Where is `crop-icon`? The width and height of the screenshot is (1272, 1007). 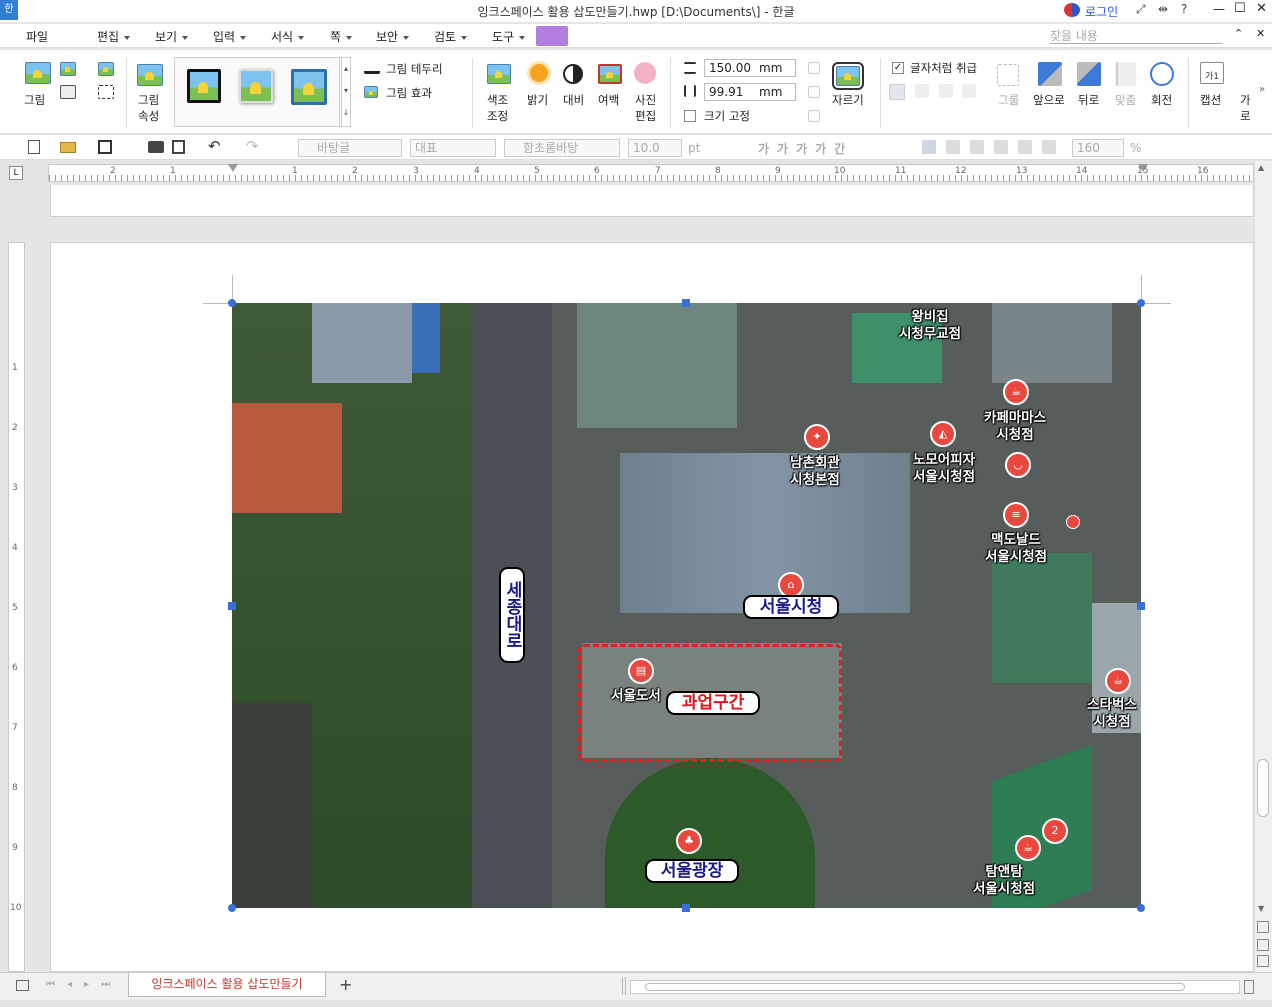 crop-icon is located at coordinates (848, 76).